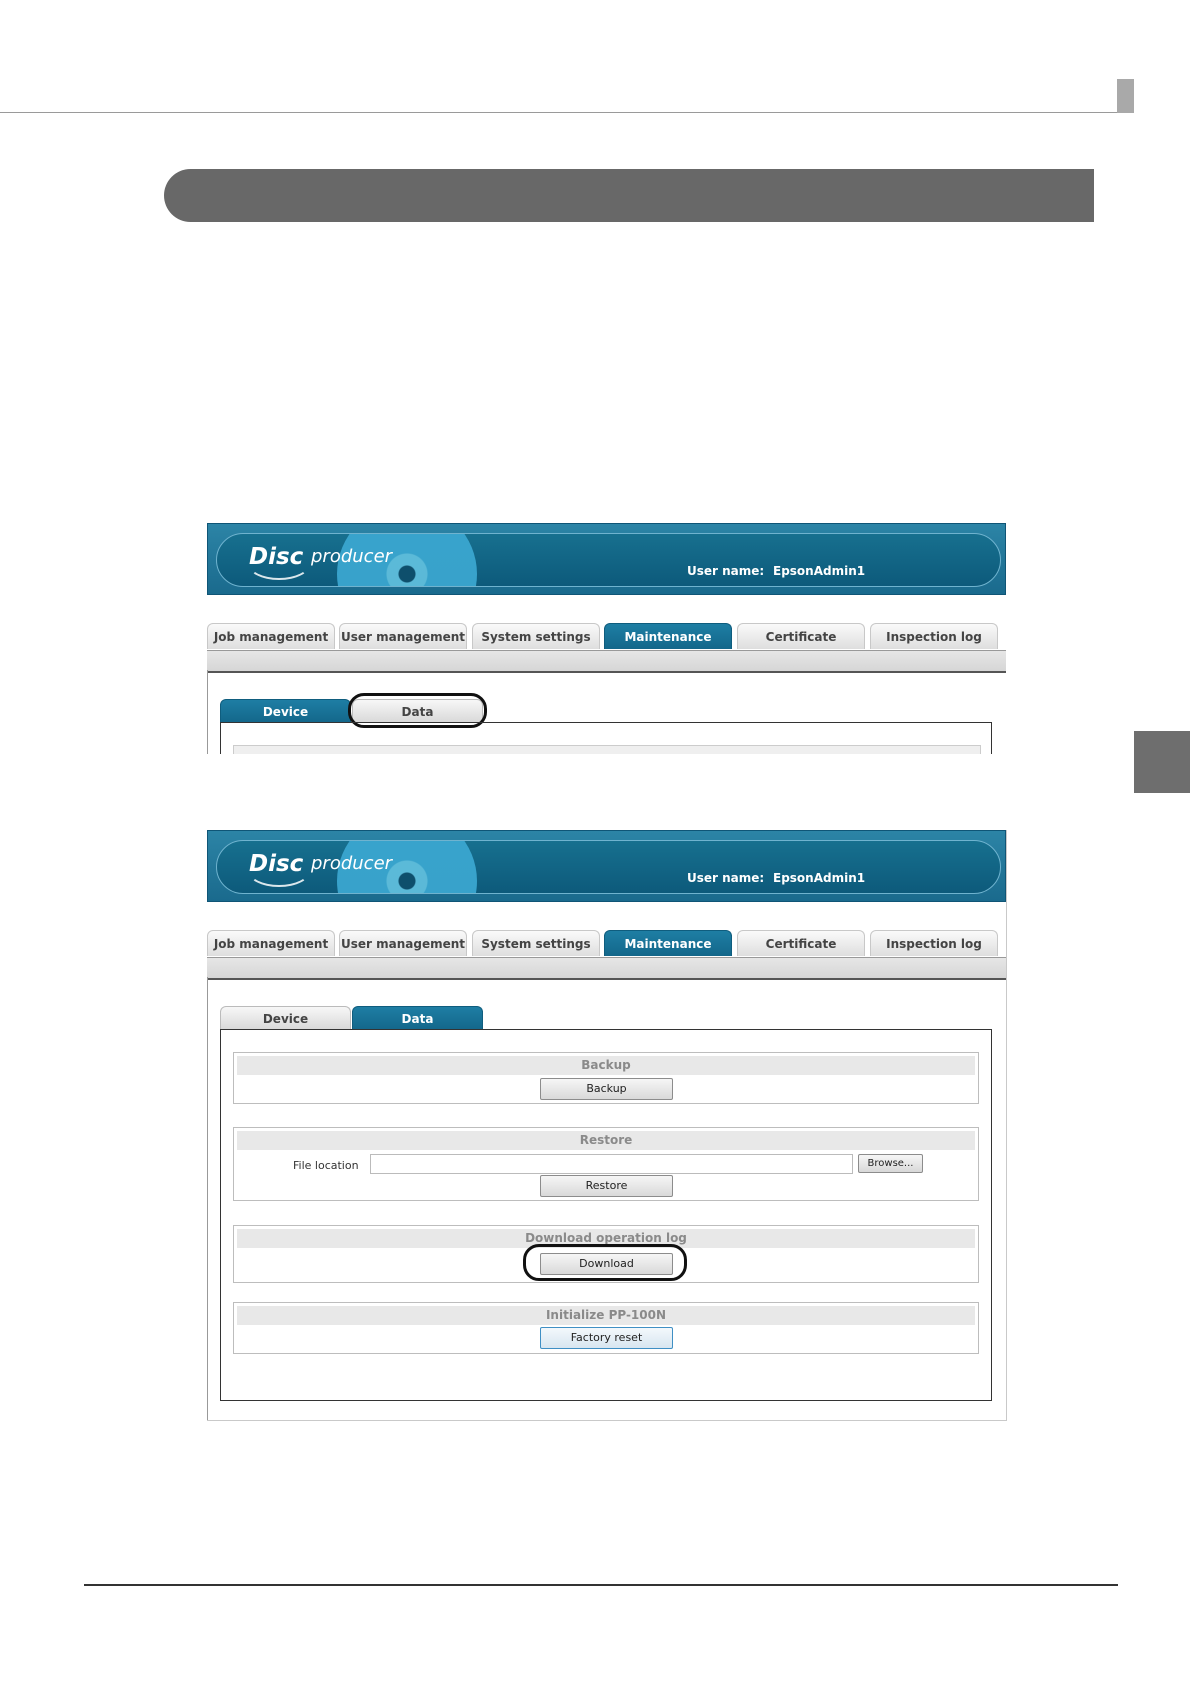 The width and height of the screenshot is (1190, 1684). I want to click on backup-section: Backup Backup, so click(606, 1078).